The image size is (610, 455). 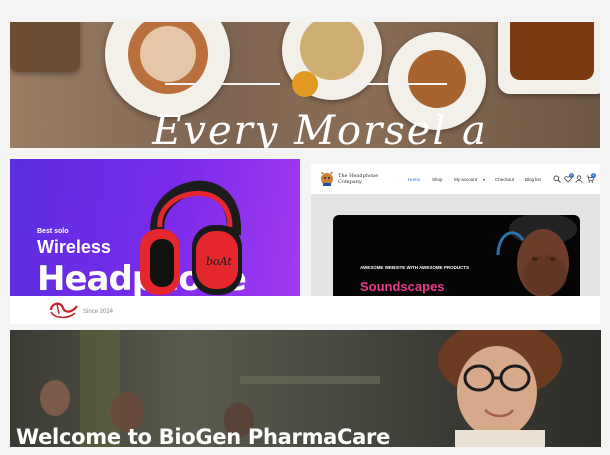 What do you see at coordinates (465, 179) in the screenshot?
I see `nav-my-account: My account` at bounding box center [465, 179].